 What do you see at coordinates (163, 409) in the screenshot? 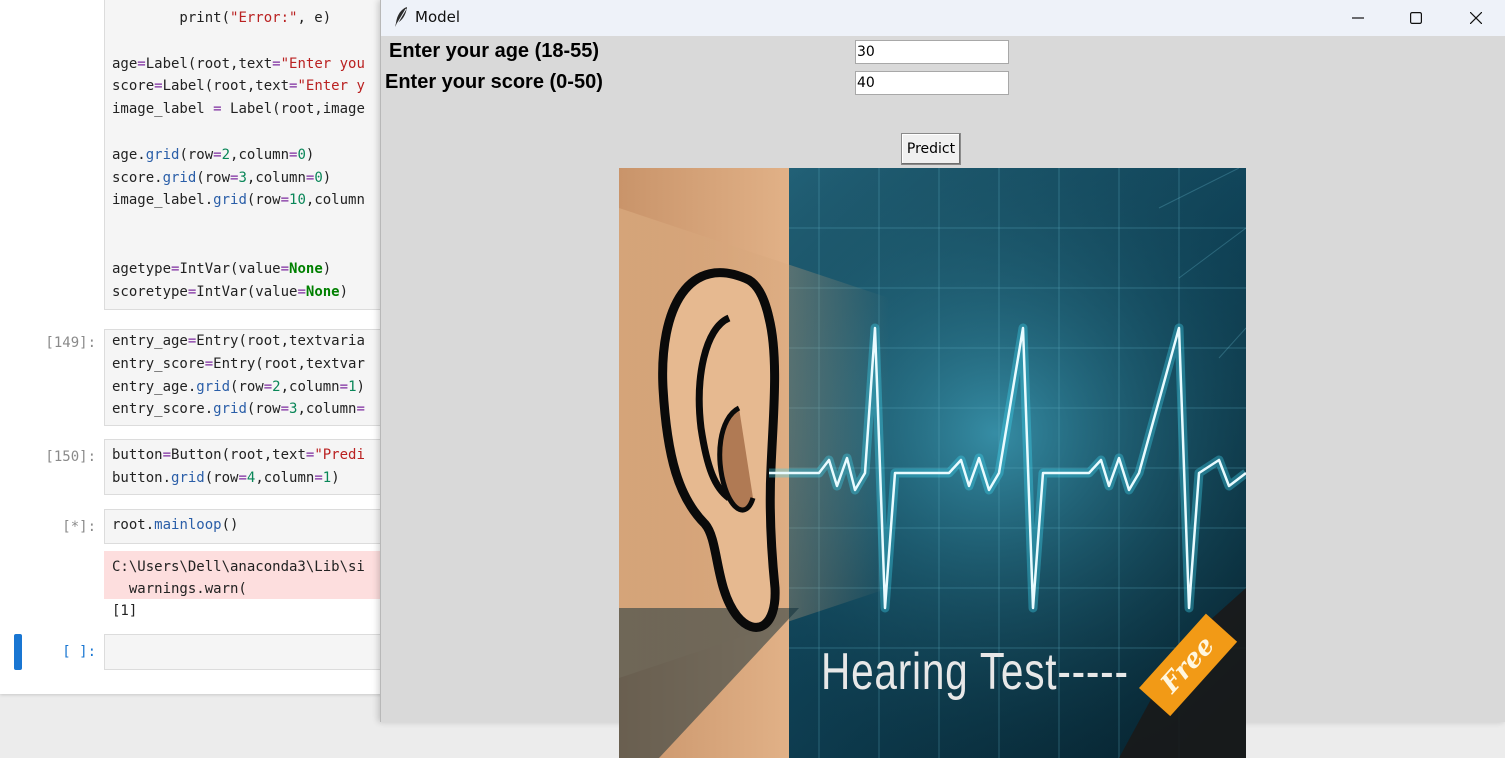
I see `code-token: entry_score.` at bounding box center [163, 409].